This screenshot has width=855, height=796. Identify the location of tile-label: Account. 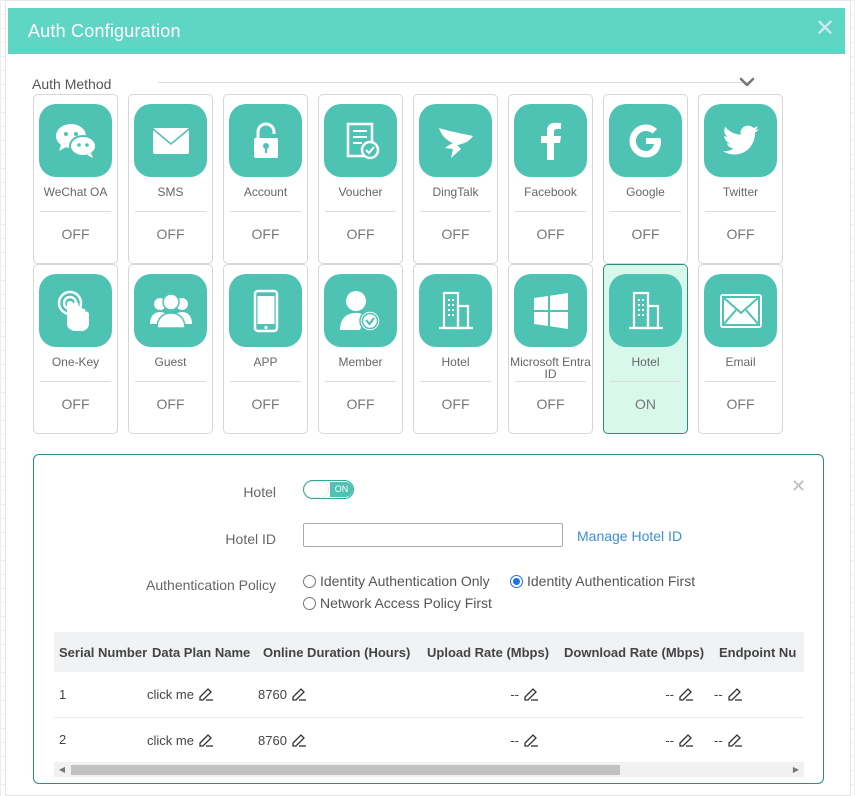
(265, 192).